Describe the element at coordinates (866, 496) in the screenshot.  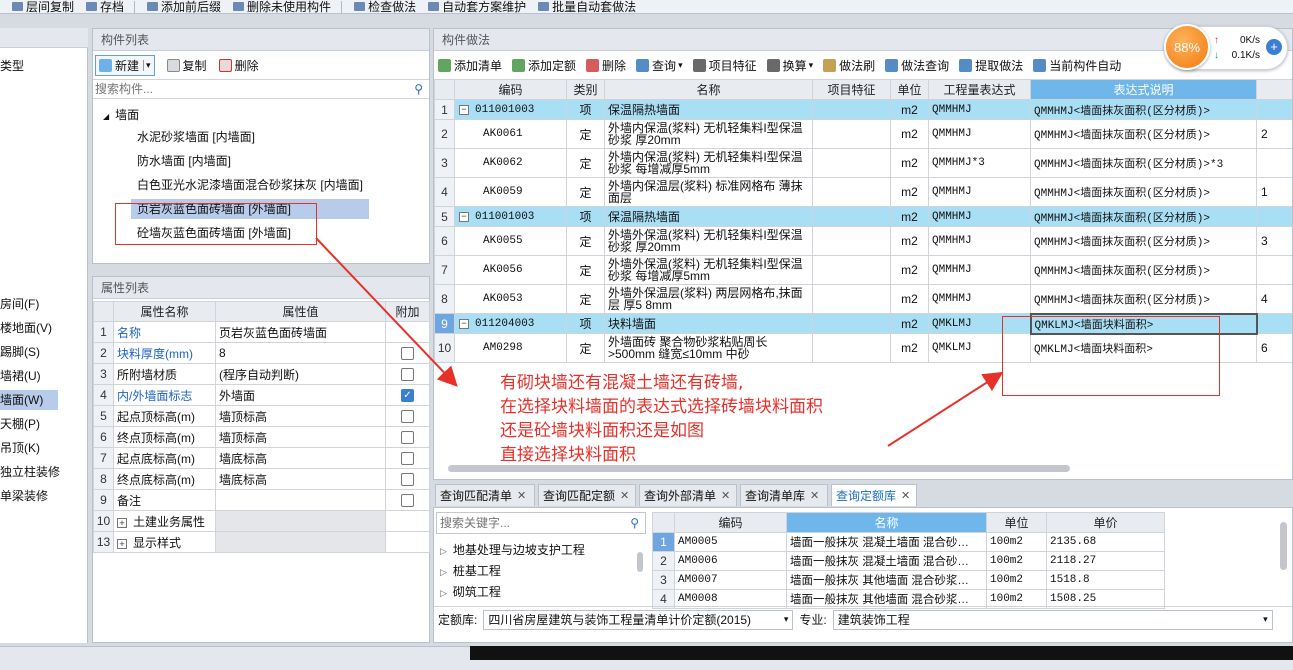
I see `bottom-tab-label: 查询定额库` at that location.